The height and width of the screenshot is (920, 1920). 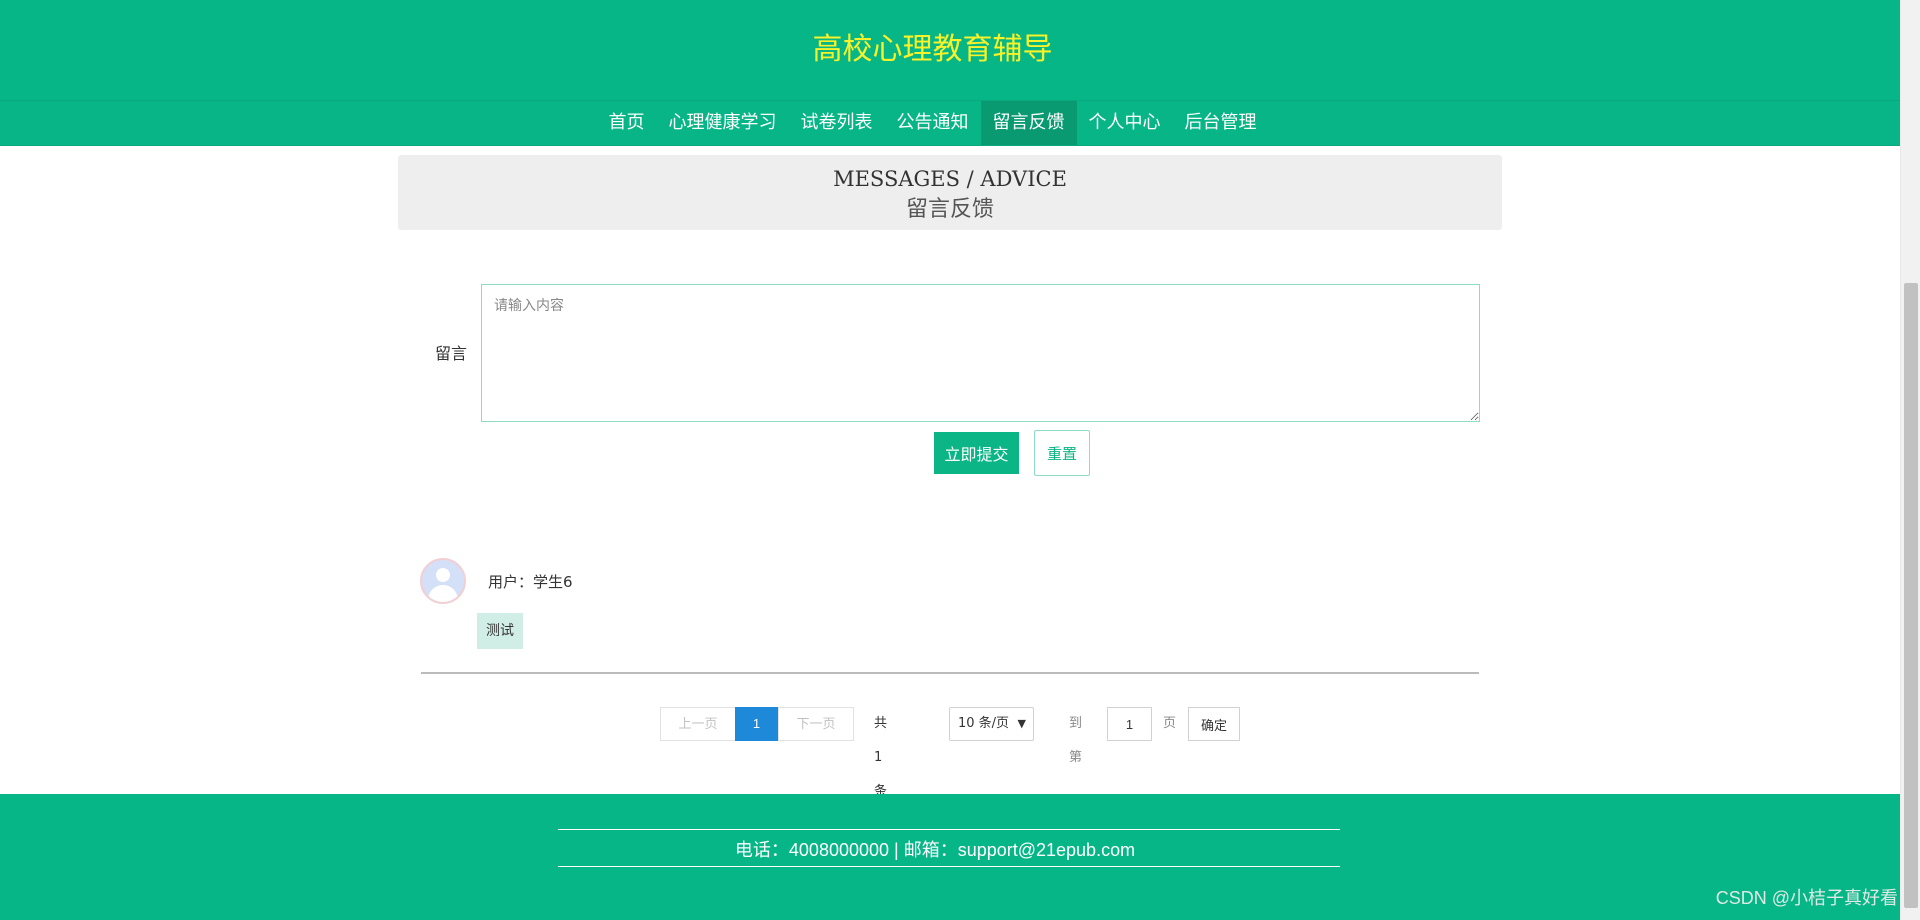 I want to click on page-scrollbar, so click(x=1910, y=460).